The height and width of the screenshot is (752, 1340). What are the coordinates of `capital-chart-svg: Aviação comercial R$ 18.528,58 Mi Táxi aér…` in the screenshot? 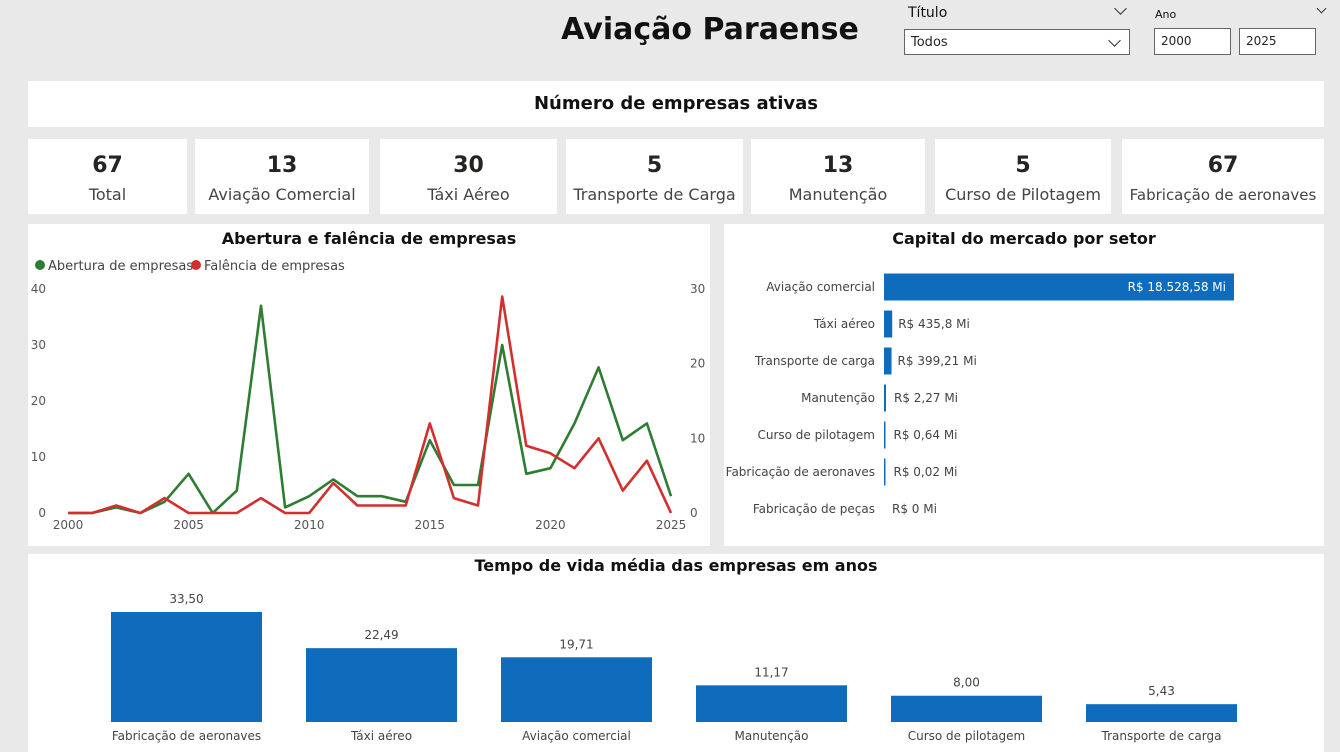 It's located at (980, 394).